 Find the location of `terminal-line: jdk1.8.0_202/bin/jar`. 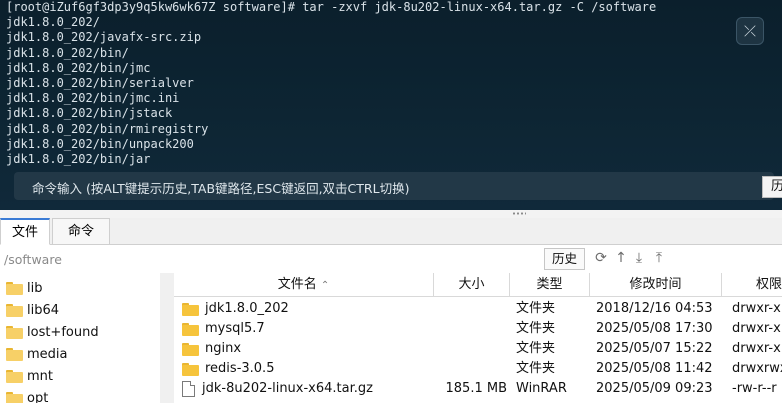

terminal-line: jdk1.8.0_202/bin/jar is located at coordinates (78, 159).